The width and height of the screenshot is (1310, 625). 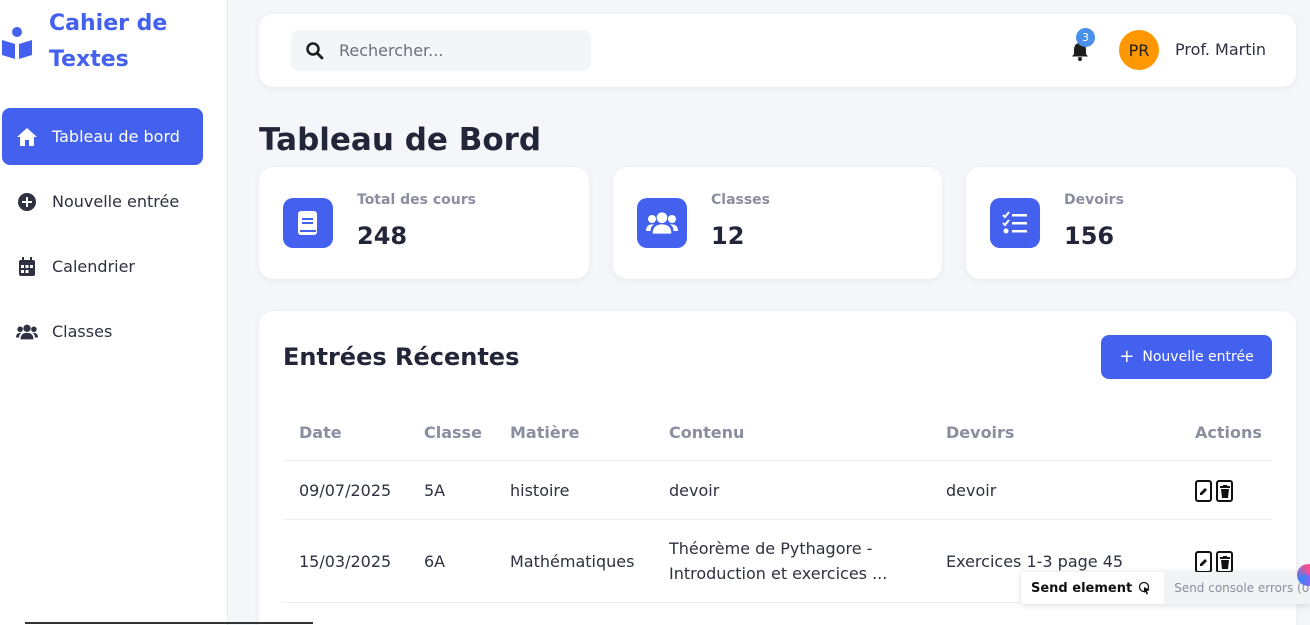 What do you see at coordinates (1198, 357) in the screenshot?
I see `button-label: Nouvelle entrée` at bounding box center [1198, 357].